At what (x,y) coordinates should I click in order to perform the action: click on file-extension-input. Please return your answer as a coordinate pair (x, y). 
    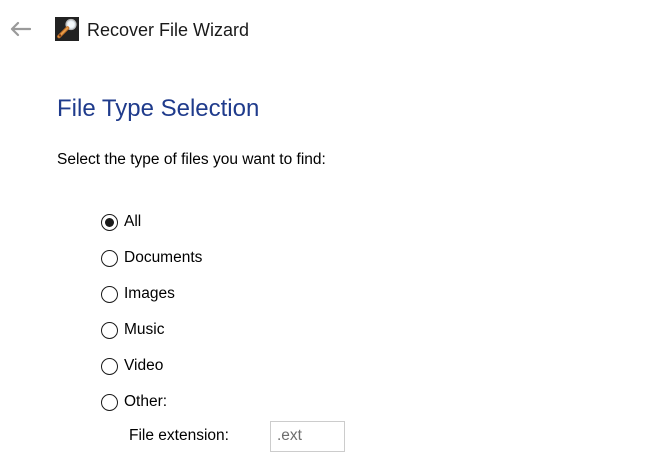
    Looking at the image, I should click on (307, 436).